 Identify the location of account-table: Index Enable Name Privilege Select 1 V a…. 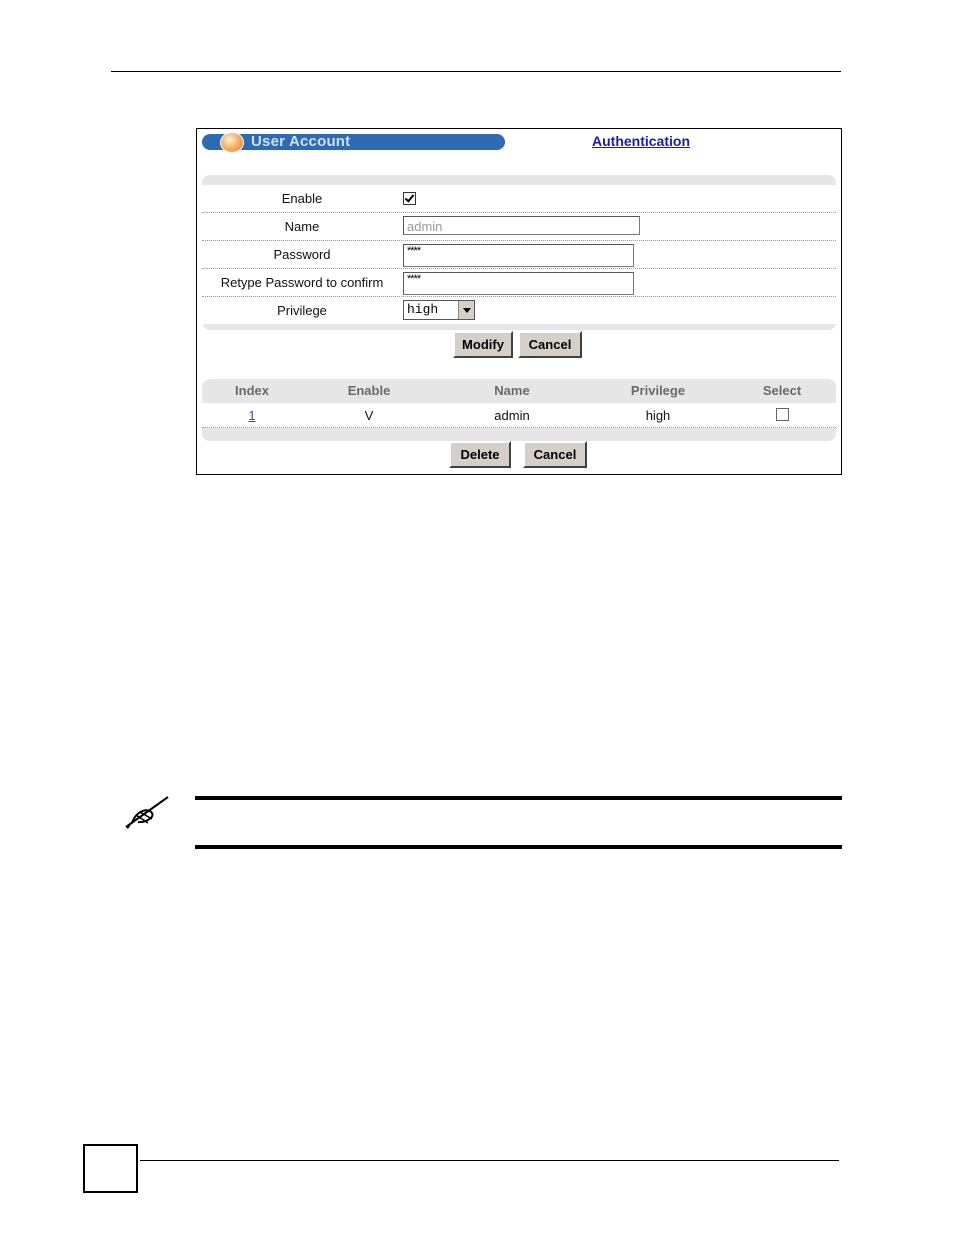
(519, 410).